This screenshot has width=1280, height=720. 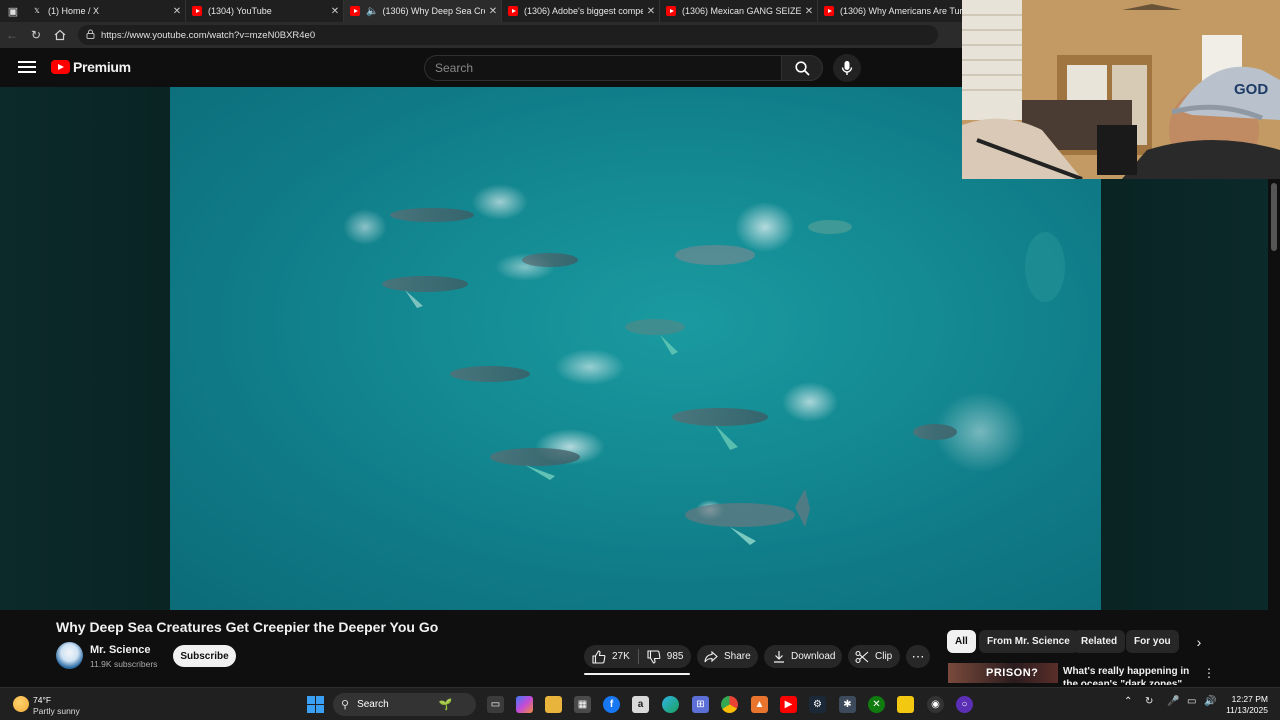 I want to click on network-sync-icon: ↻, so click(x=1149, y=701).